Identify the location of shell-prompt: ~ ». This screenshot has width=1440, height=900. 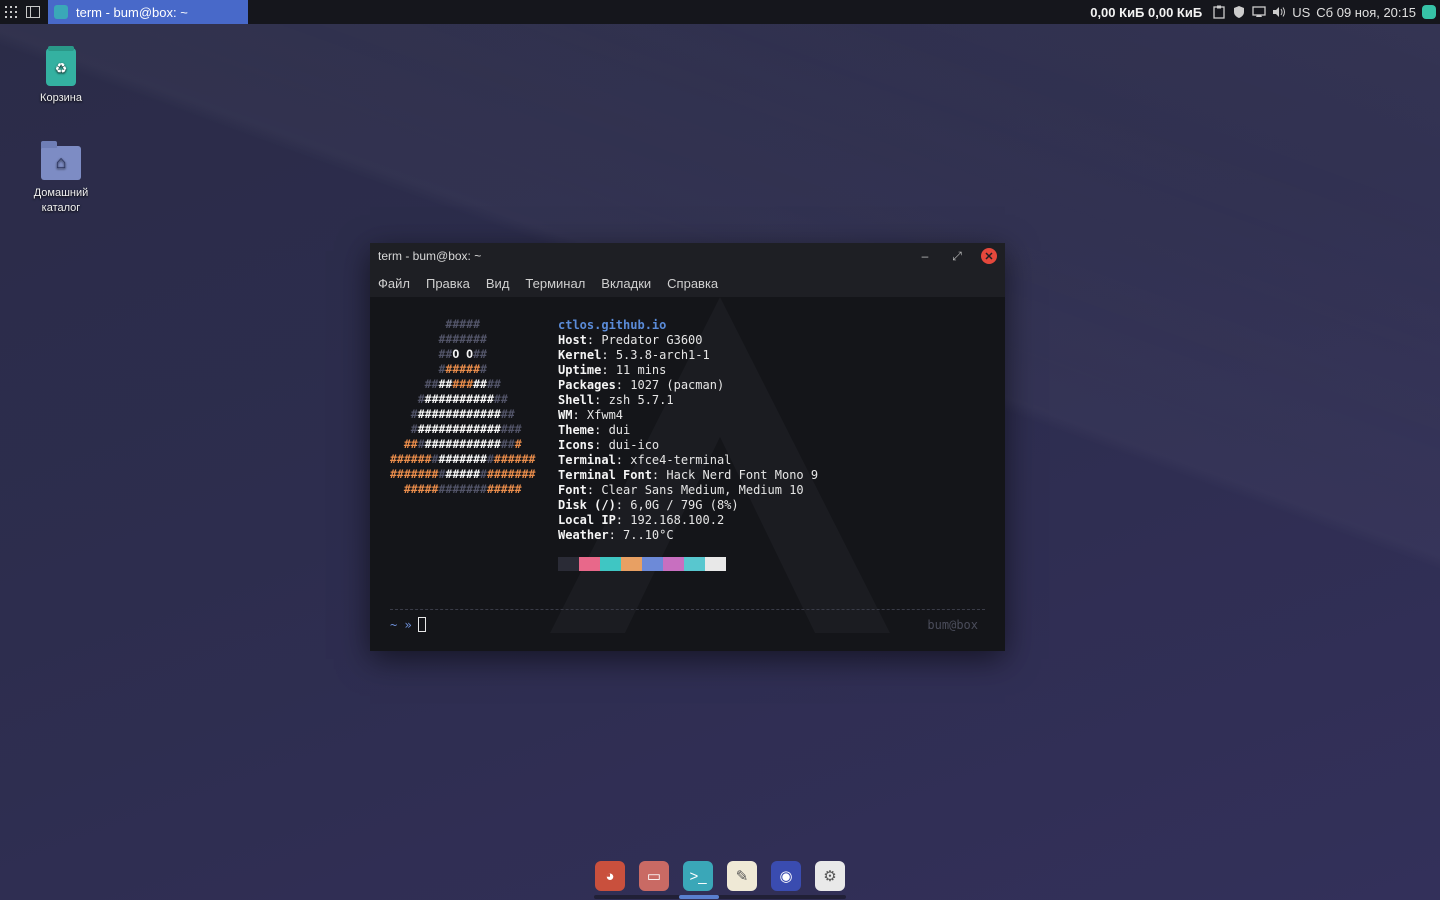
(408, 624).